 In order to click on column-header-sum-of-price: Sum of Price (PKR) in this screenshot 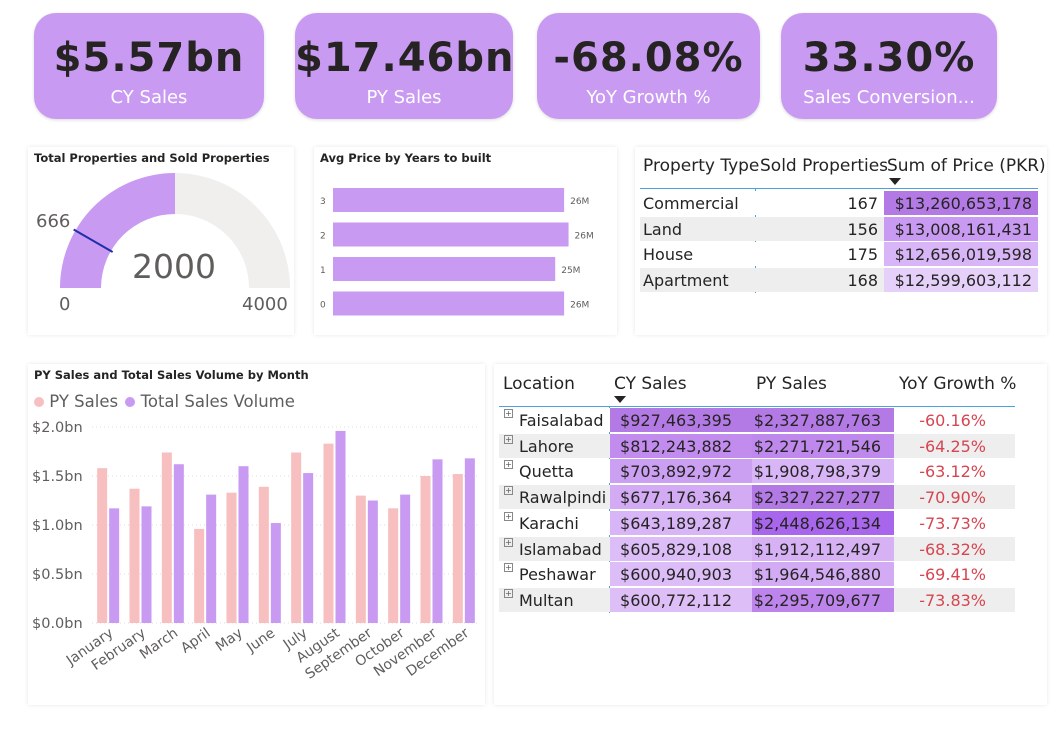, I will do `click(966, 166)`.